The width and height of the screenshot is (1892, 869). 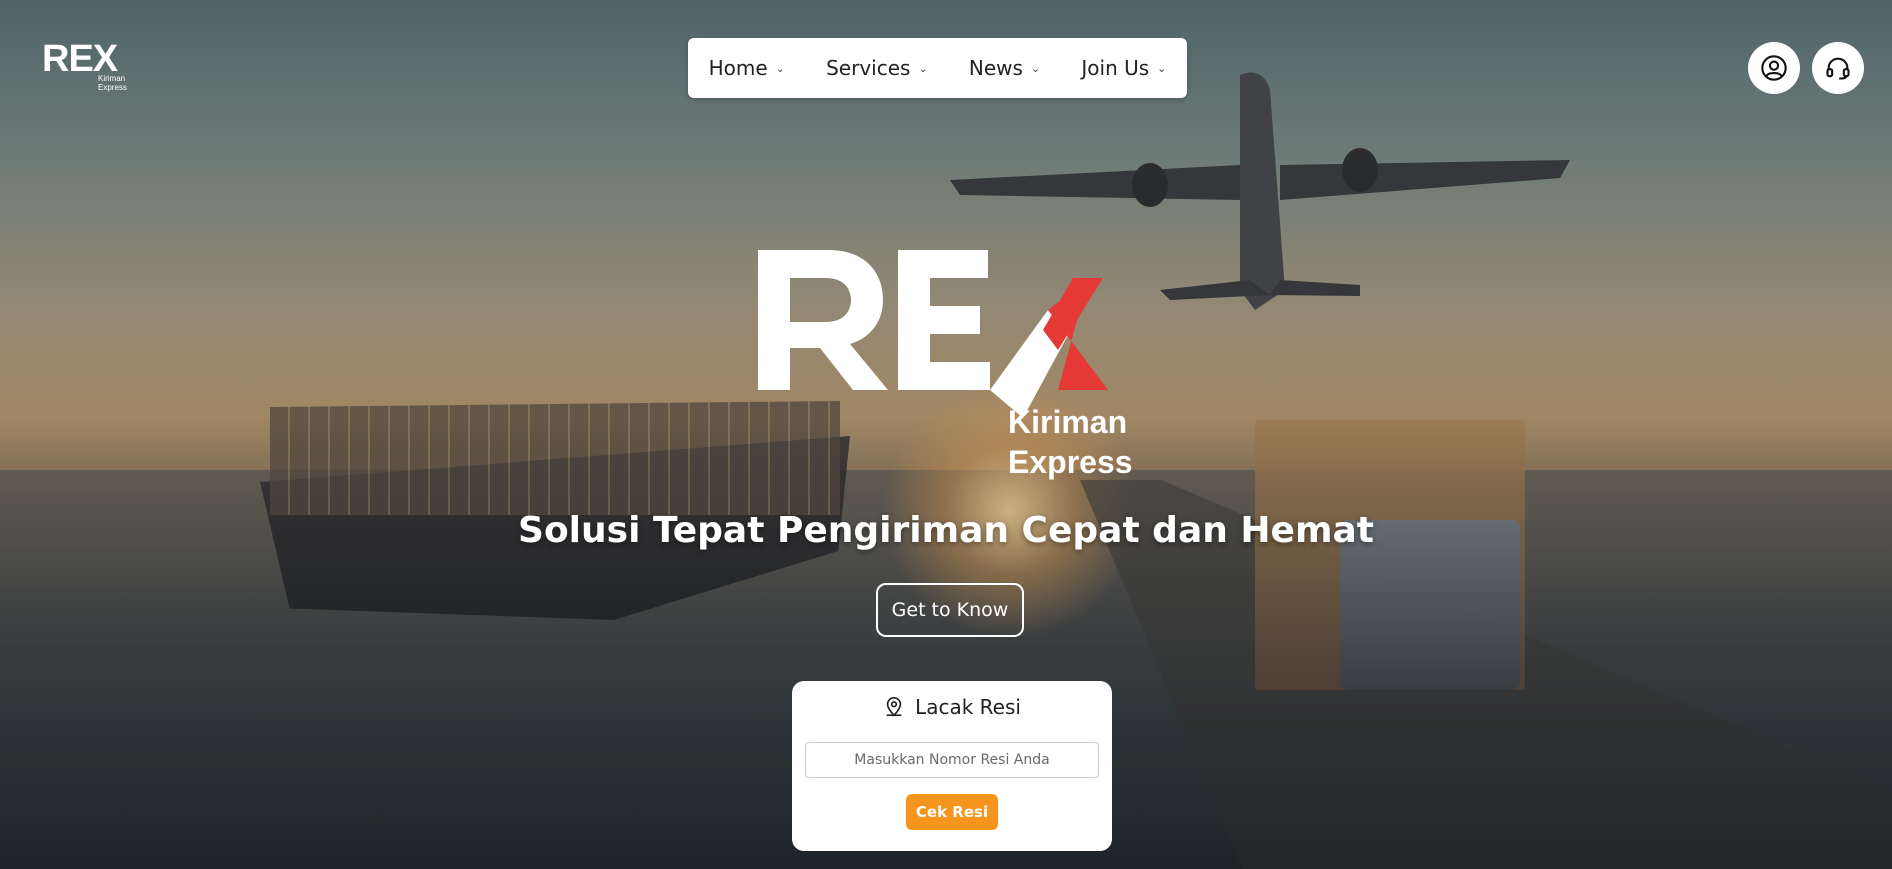 I want to click on nav-item-home: Home ⌄, so click(x=747, y=68).